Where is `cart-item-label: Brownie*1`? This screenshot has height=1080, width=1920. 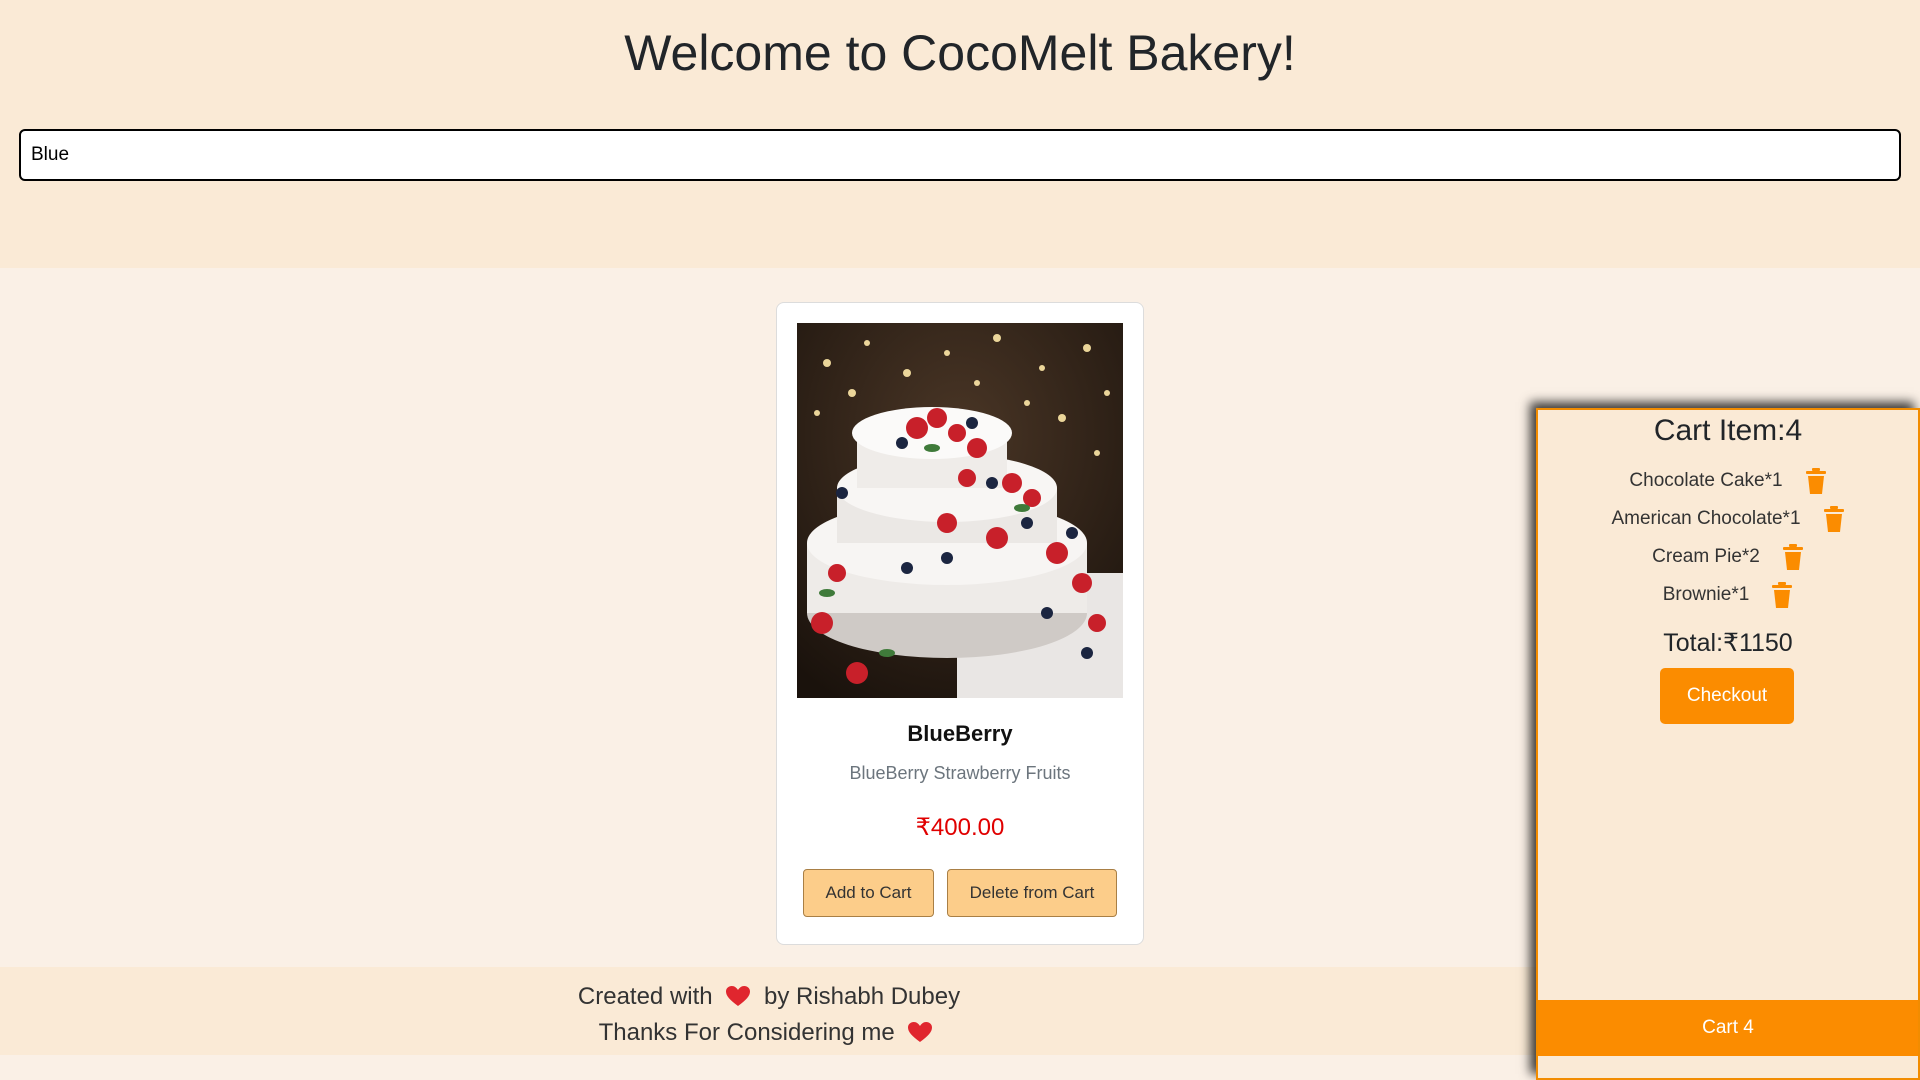 cart-item-label: Brownie*1 is located at coordinates (1706, 594).